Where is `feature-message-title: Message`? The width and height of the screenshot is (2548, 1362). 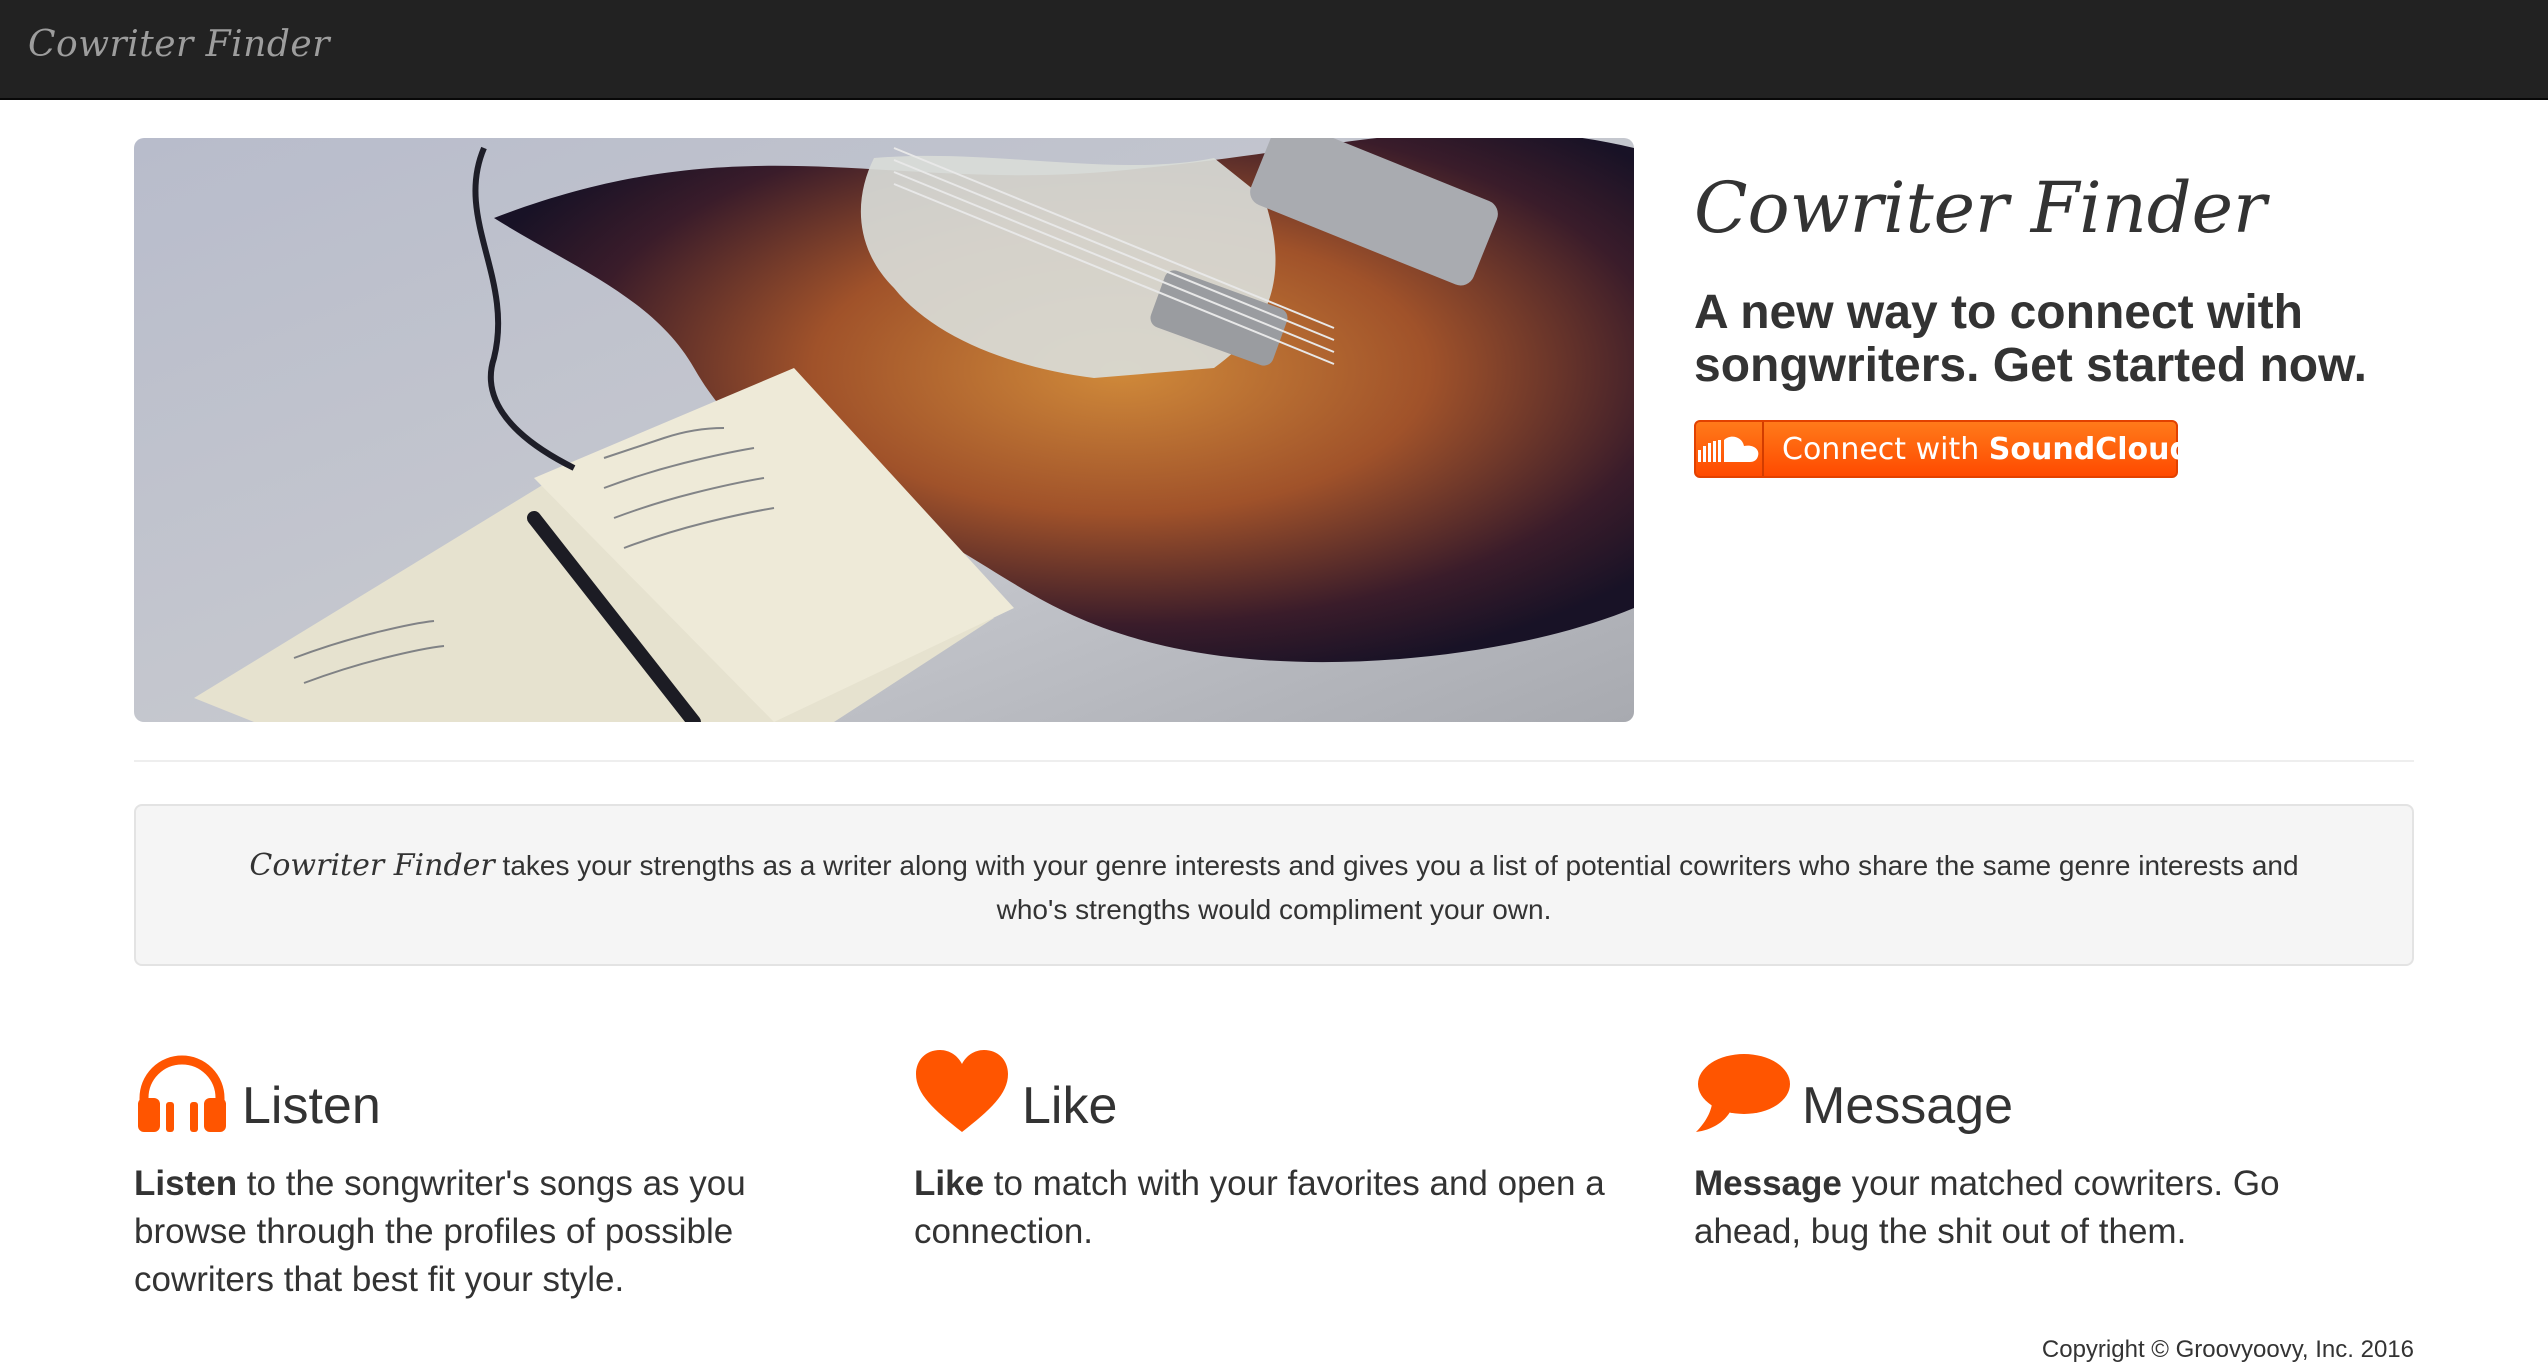 feature-message-title: Message is located at coordinates (1907, 1106).